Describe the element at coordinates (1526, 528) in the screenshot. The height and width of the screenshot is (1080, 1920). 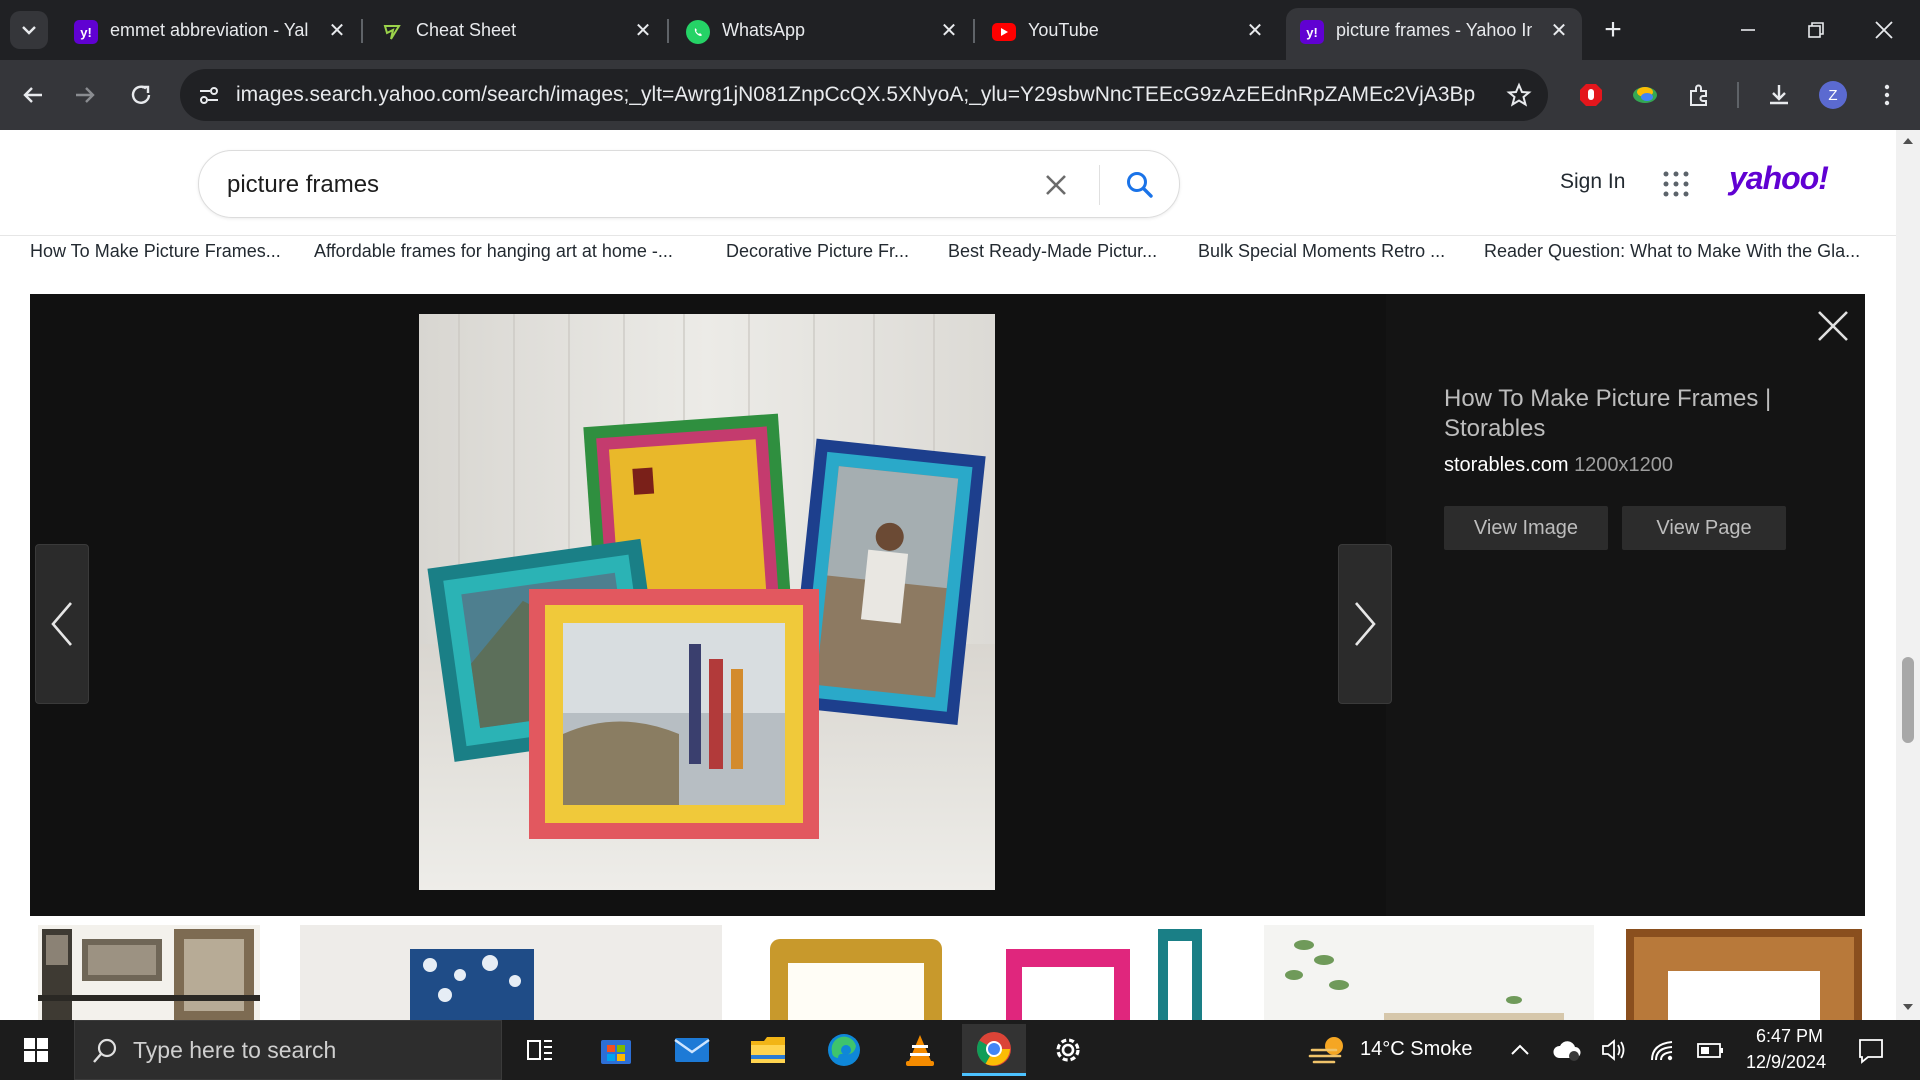
I see `view-image-button: View Image` at that location.